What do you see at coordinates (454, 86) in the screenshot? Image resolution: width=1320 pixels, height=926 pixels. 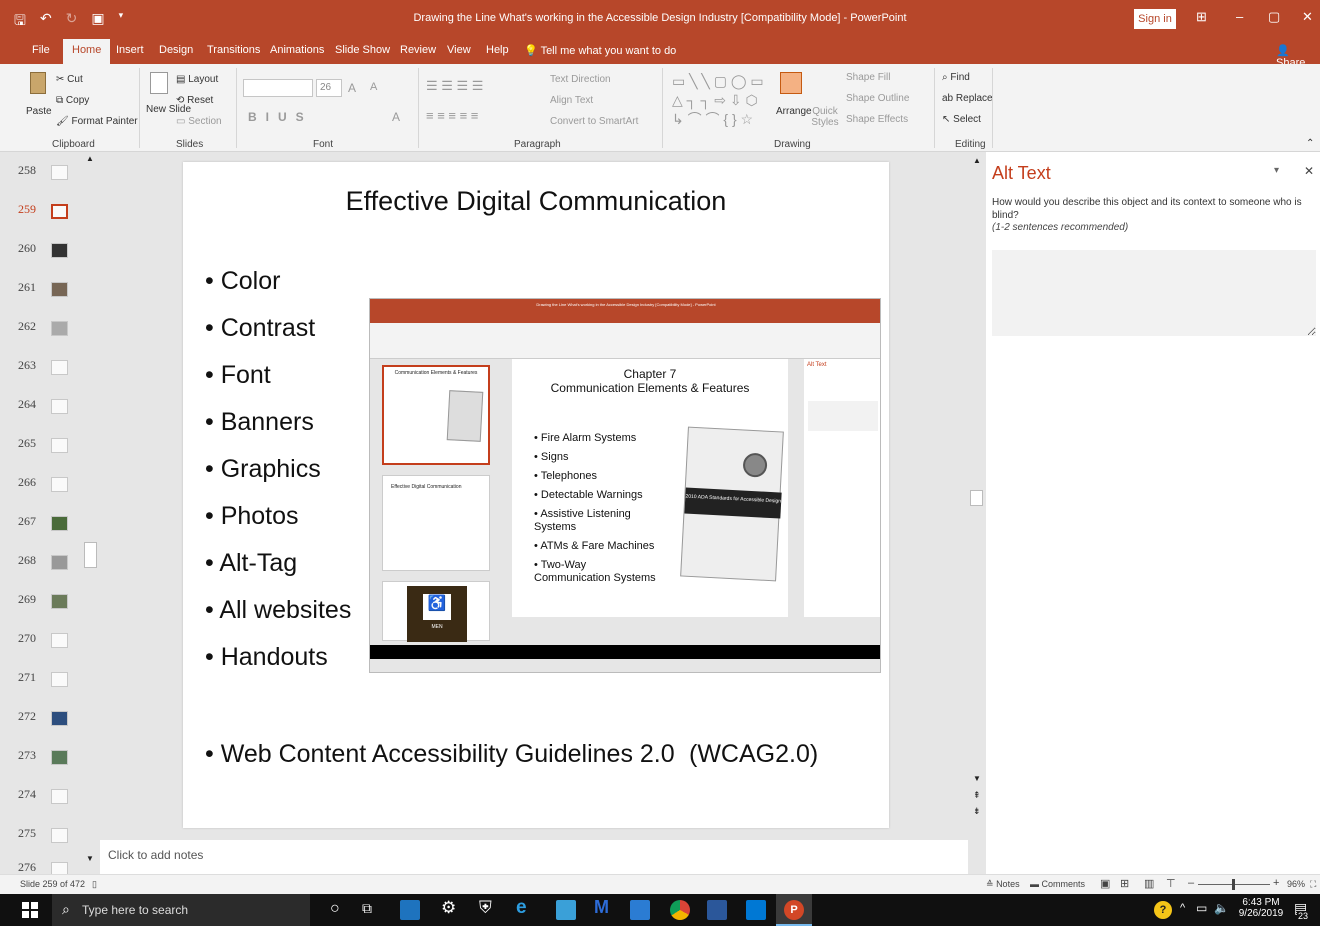 I see `bullets-icon: ☰ ☰ ☰ ☰` at bounding box center [454, 86].